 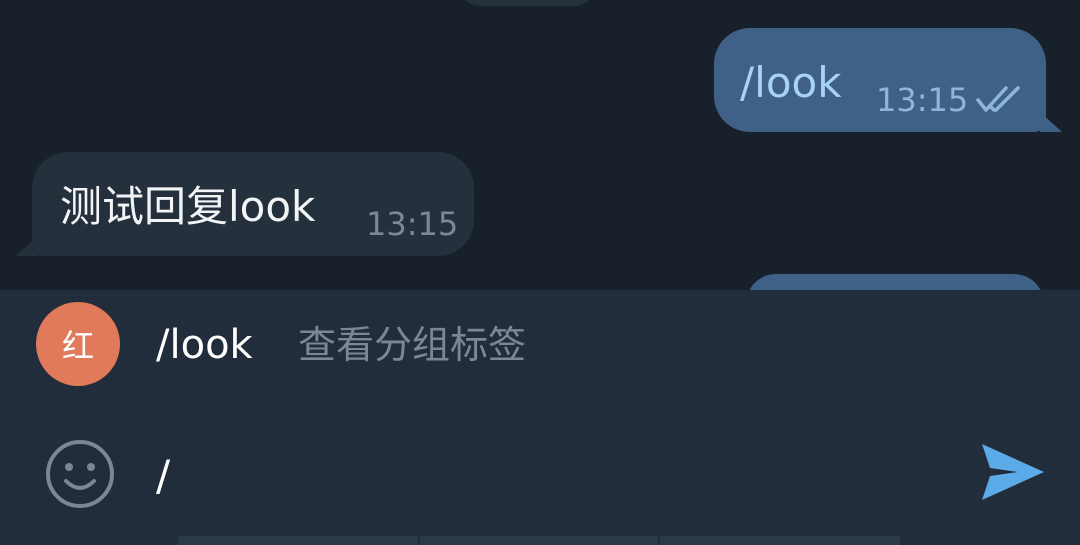 I want to click on bot-avatar: 红, so click(x=78, y=344).